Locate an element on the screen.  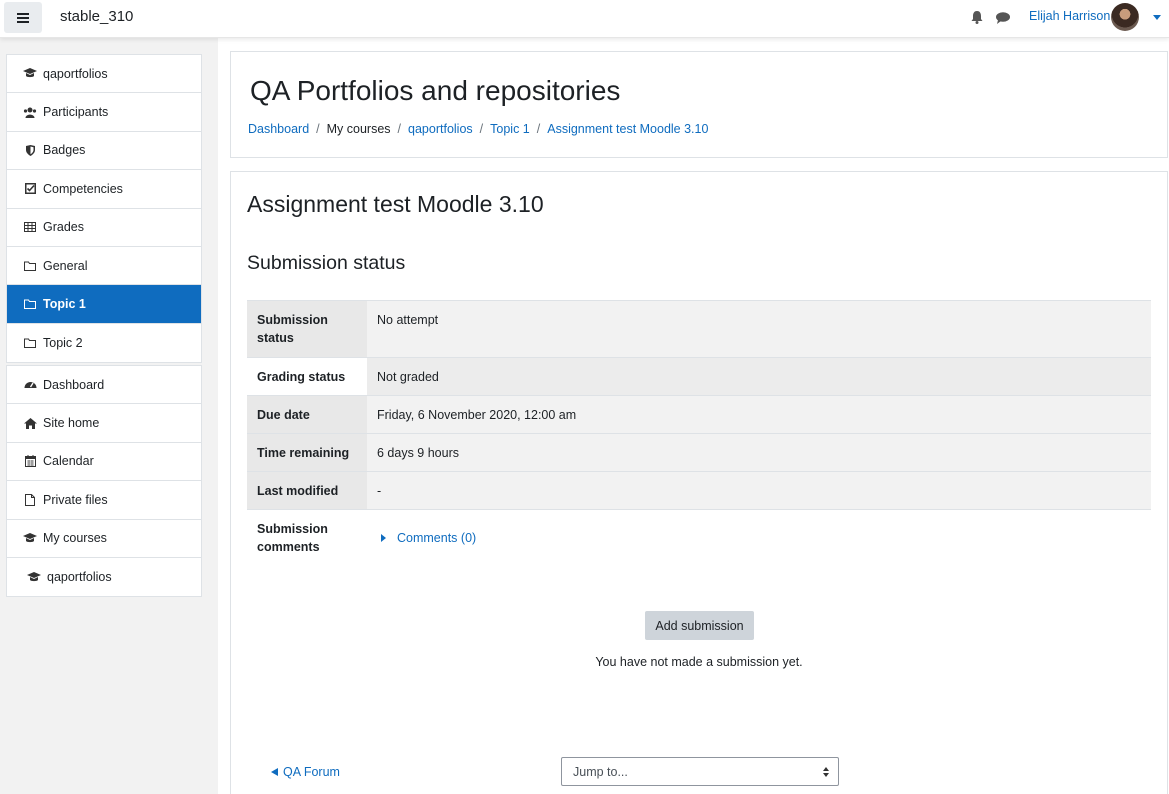
row-value: Not graded is located at coordinates (759, 376).